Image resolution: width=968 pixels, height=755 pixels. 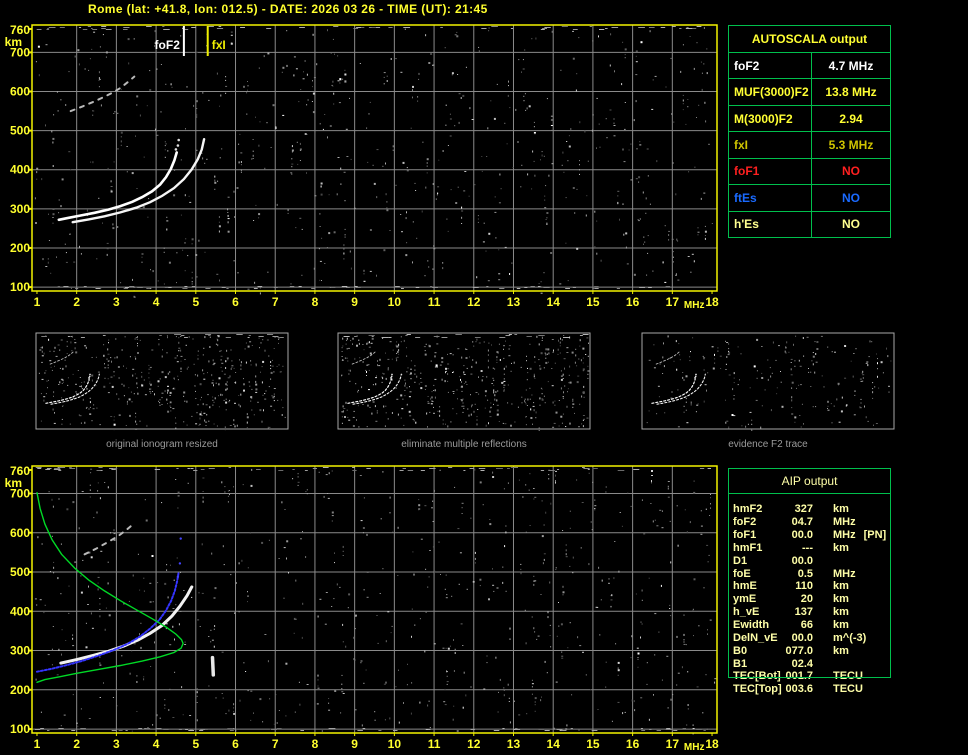 I want to click on aip-row: hmF2 327 km, so click(x=812, y=509).